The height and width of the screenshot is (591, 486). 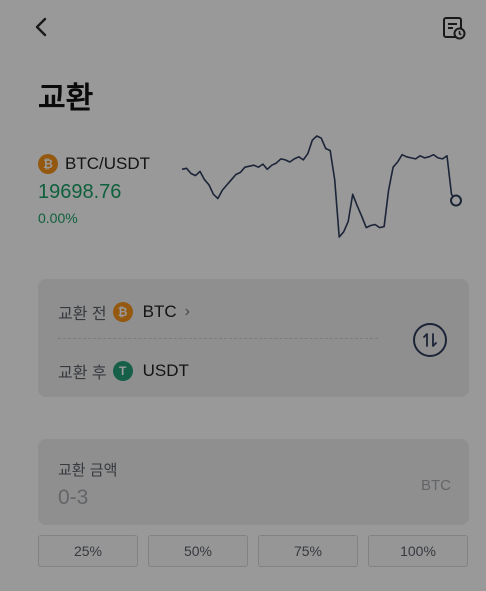 What do you see at coordinates (82, 314) in the screenshot?
I see `from-label: 교환 전` at bounding box center [82, 314].